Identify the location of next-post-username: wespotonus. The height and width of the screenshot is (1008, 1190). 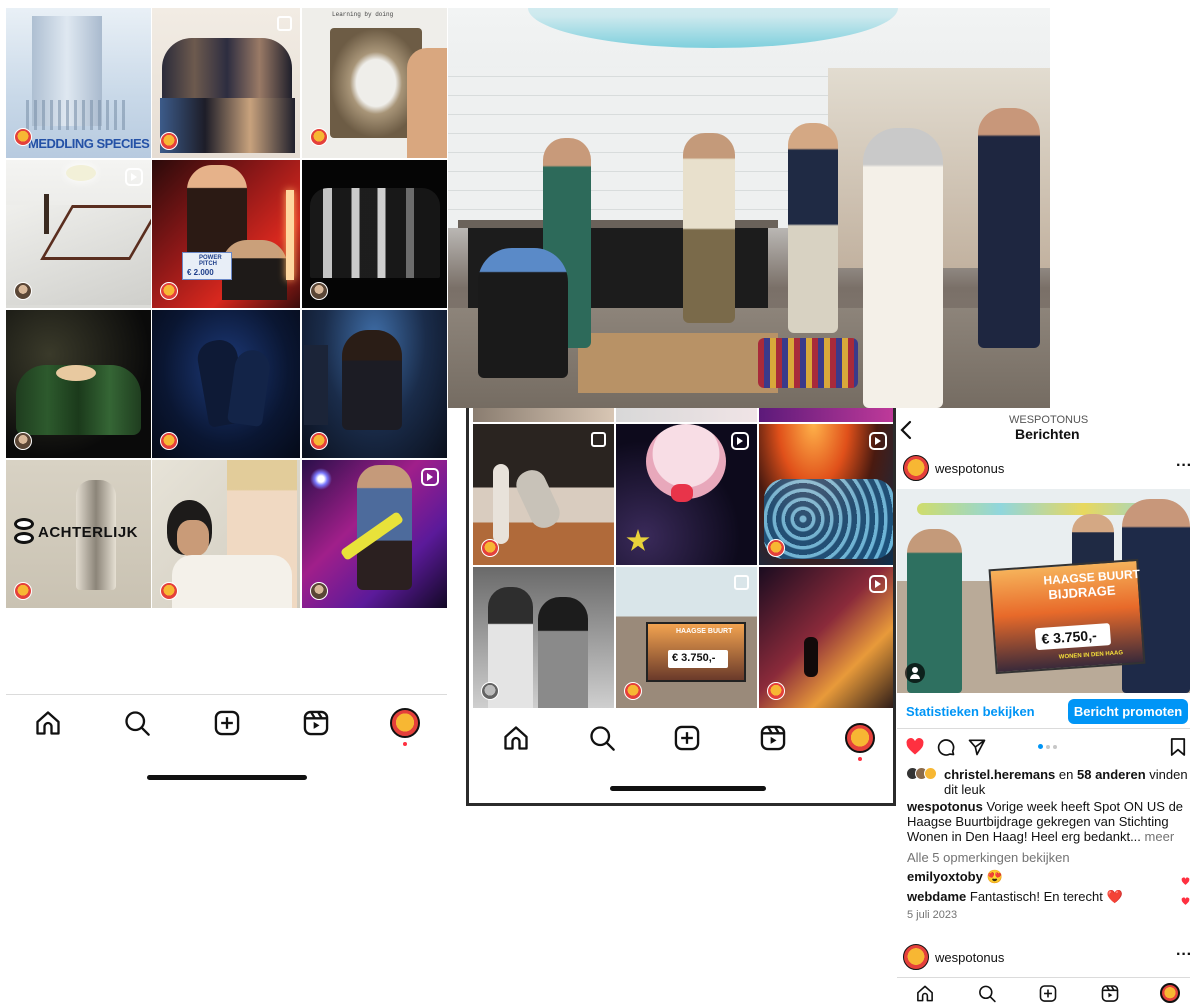
(969, 957).